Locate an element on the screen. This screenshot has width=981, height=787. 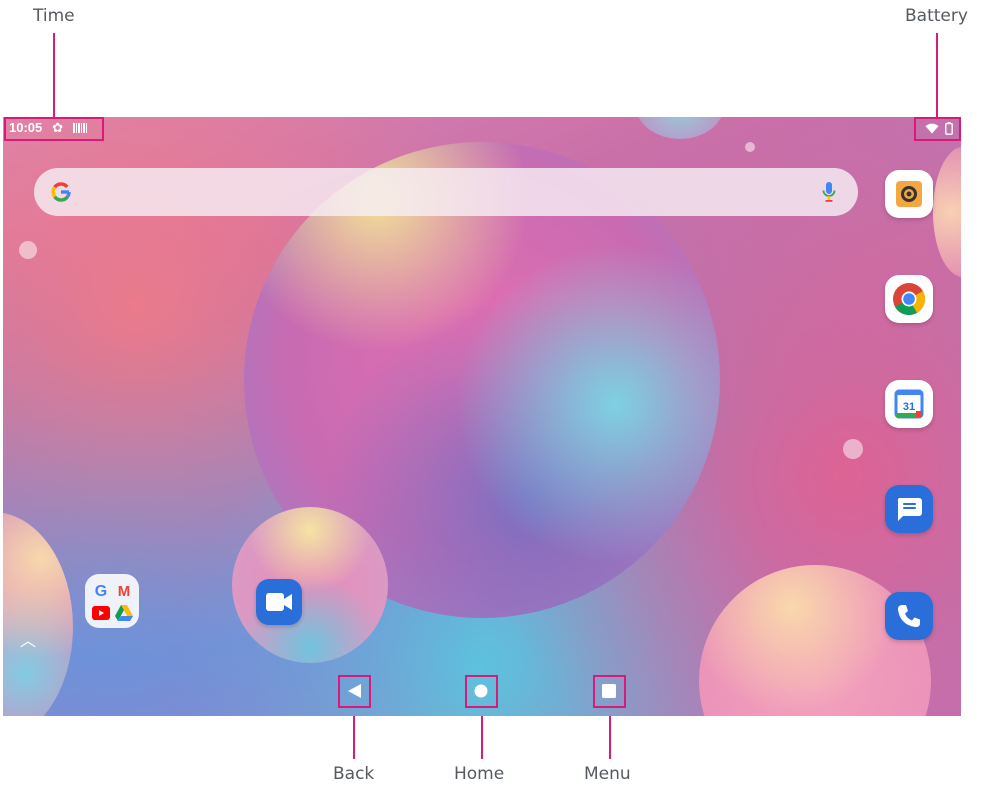
duo-app-icon is located at coordinates (279, 602).